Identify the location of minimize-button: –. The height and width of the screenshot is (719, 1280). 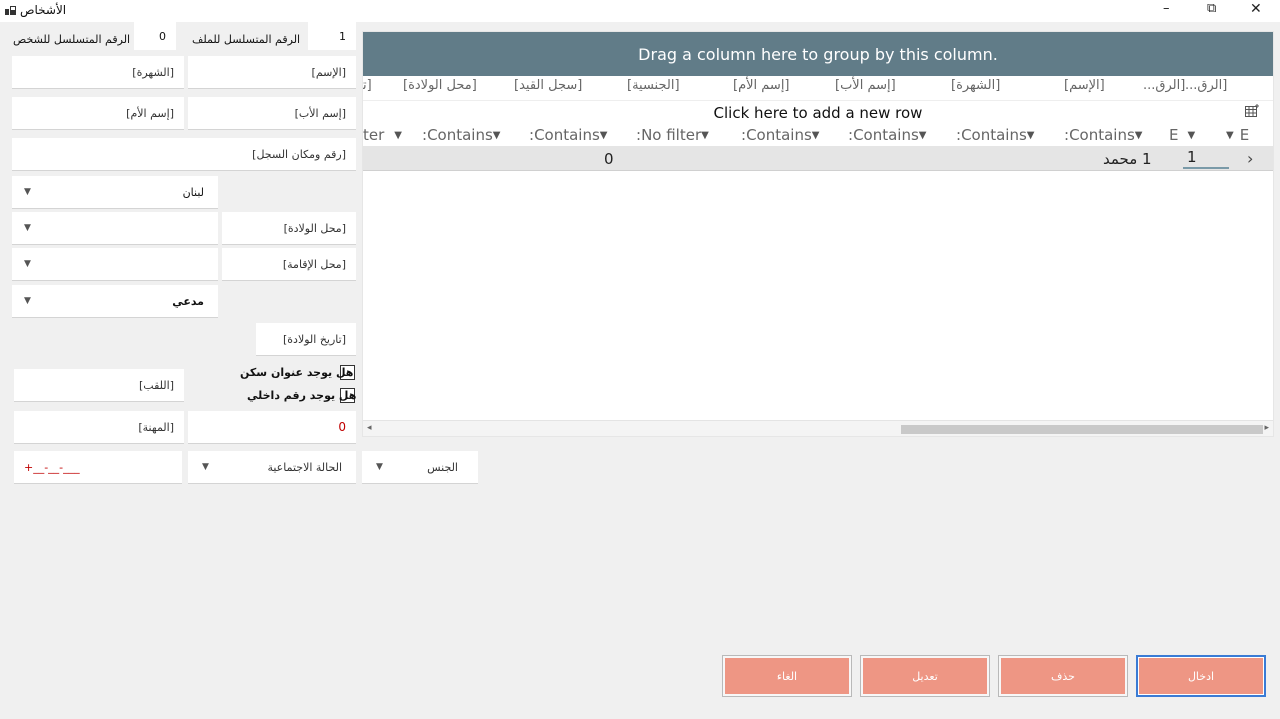
(1166, 8).